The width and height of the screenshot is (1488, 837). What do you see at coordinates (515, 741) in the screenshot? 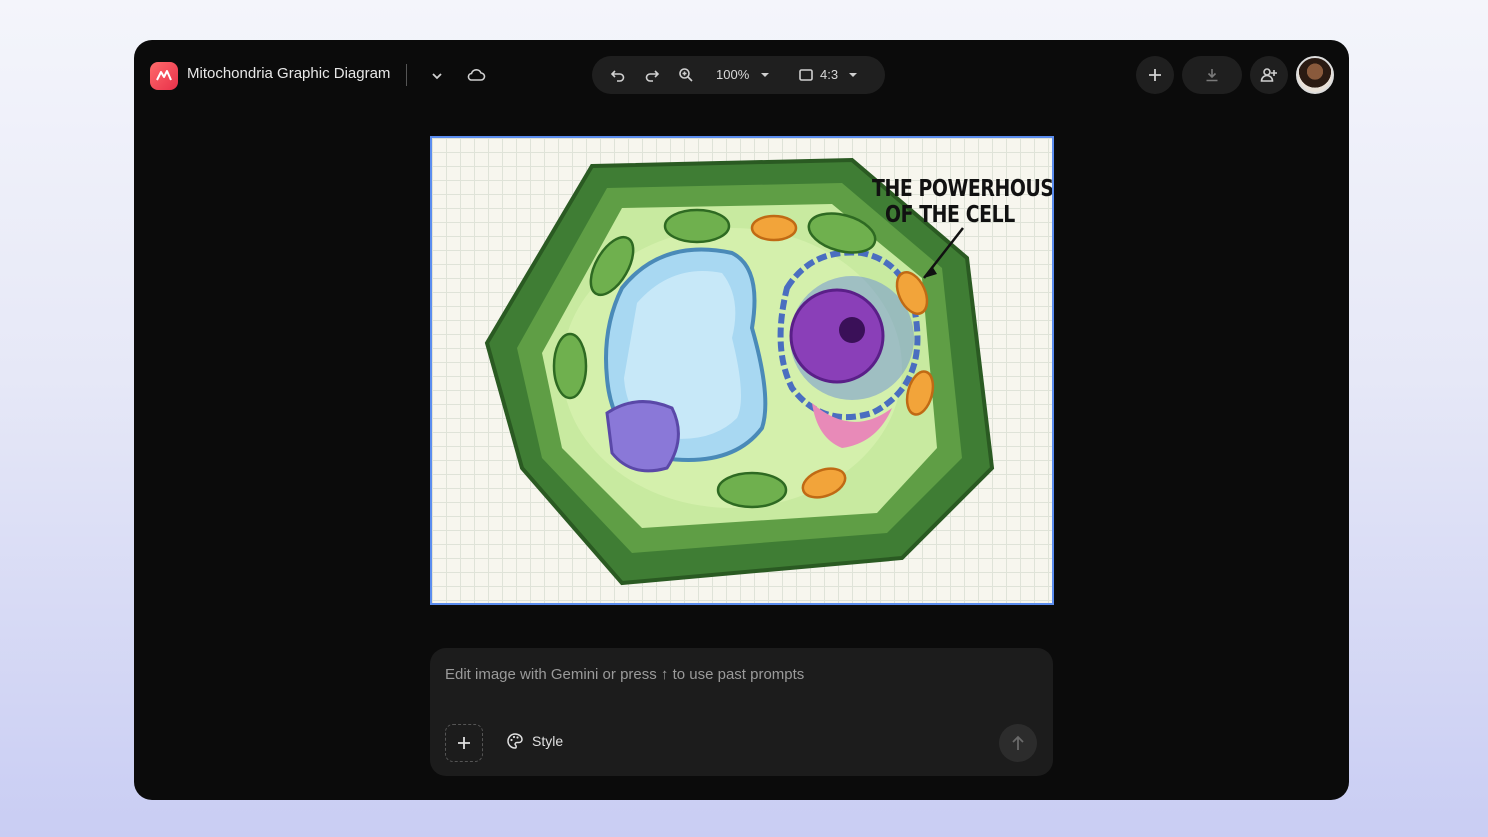
I see `palette-icon` at bounding box center [515, 741].